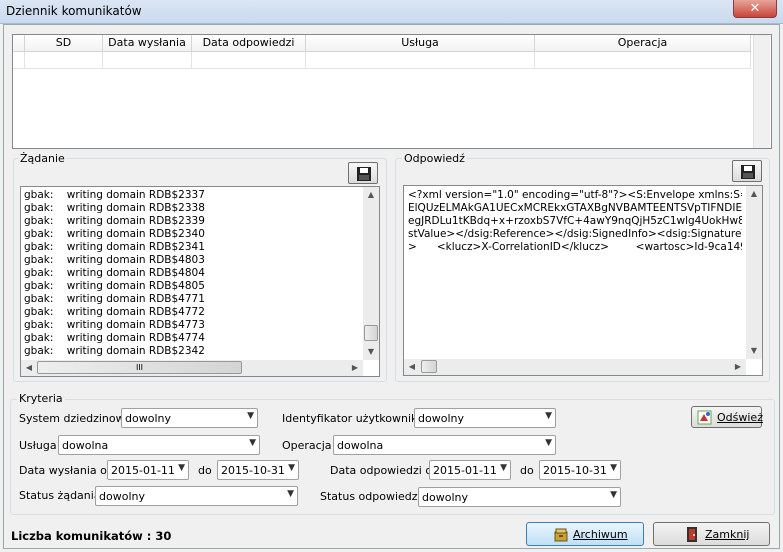 The width and height of the screenshot is (783, 552). What do you see at coordinates (66, 470) in the screenshot?
I see `sent-from-label: Data wysłania od` at bounding box center [66, 470].